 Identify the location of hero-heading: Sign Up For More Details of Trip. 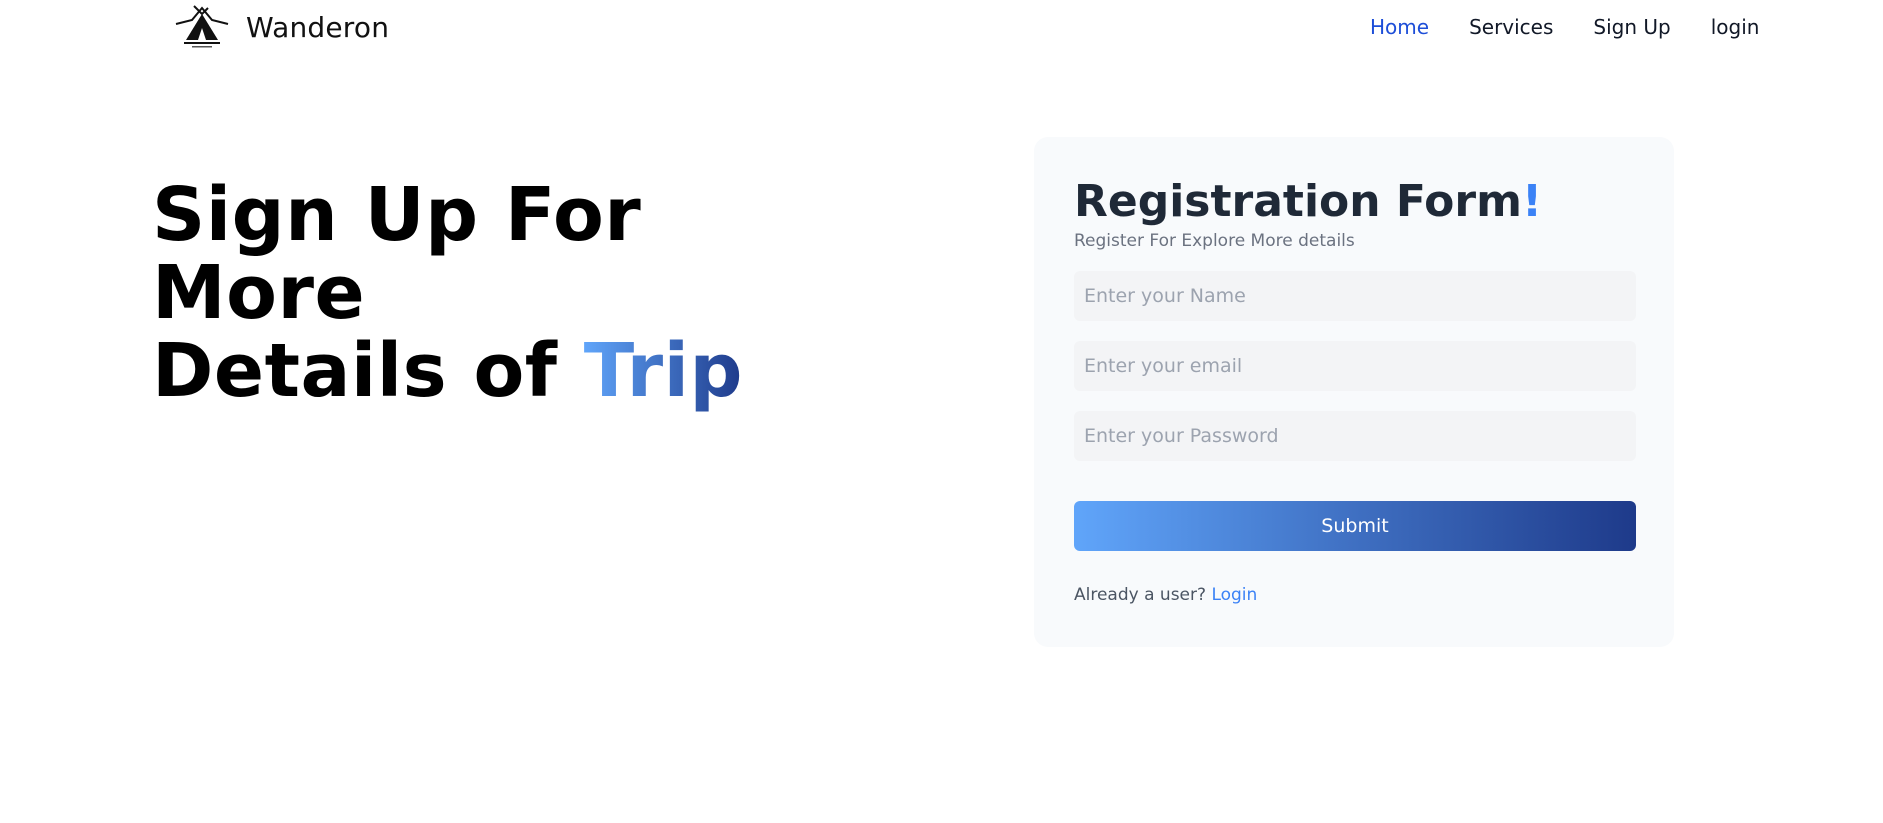
(512, 293).